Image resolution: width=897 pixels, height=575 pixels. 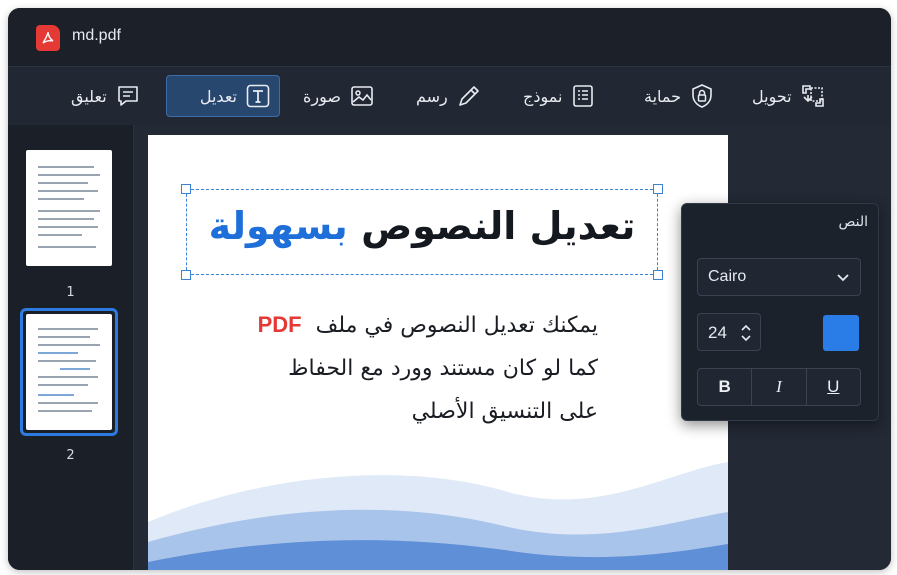 What do you see at coordinates (772, 96) in the screenshot?
I see `tool-convert-label: تحويل` at bounding box center [772, 96].